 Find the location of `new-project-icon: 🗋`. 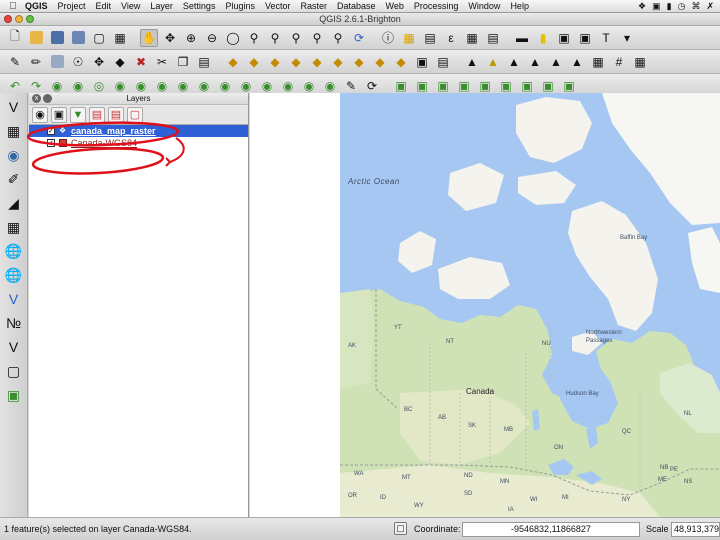

new-project-icon: 🗋 is located at coordinates (15, 38).